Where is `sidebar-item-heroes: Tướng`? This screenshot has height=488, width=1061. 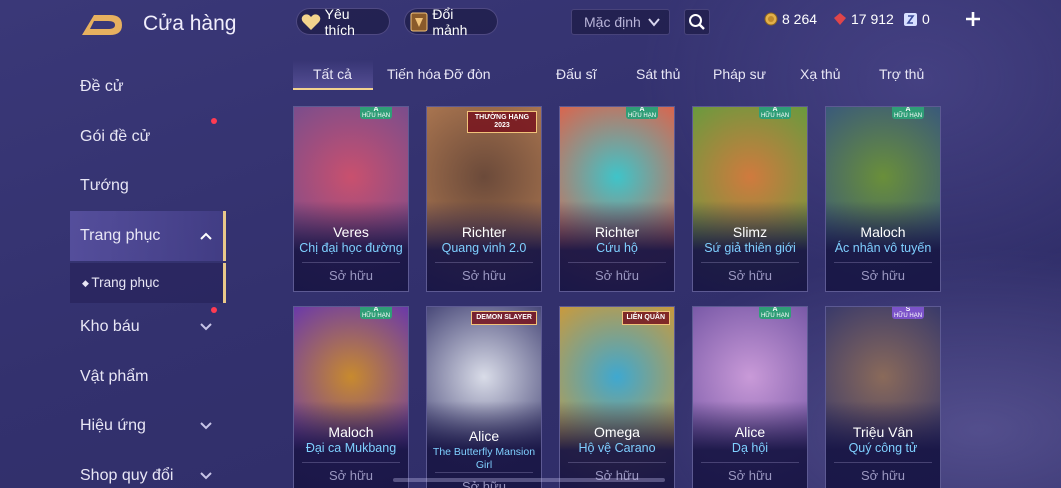
sidebar-item-heroes: Tướng is located at coordinates (104, 186).